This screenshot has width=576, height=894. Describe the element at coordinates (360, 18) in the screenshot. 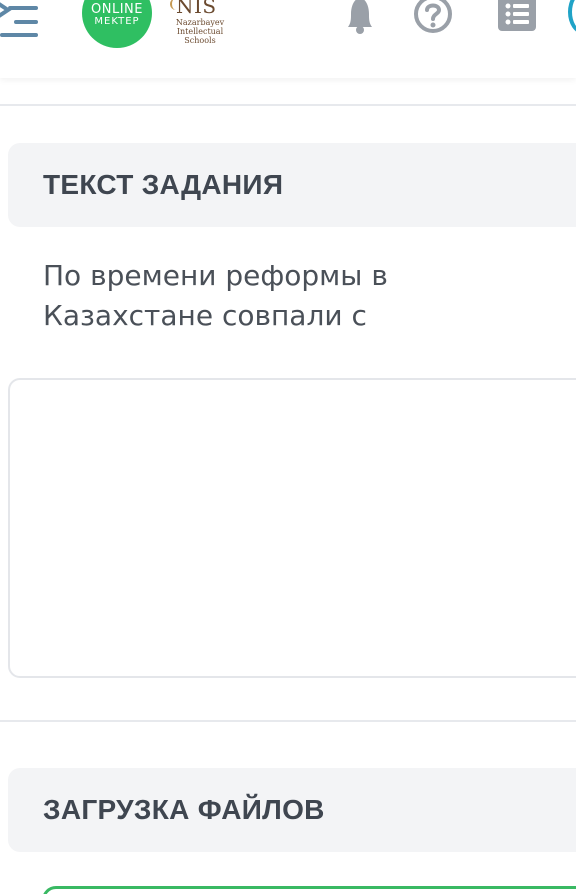

I see `bell-icon` at that location.